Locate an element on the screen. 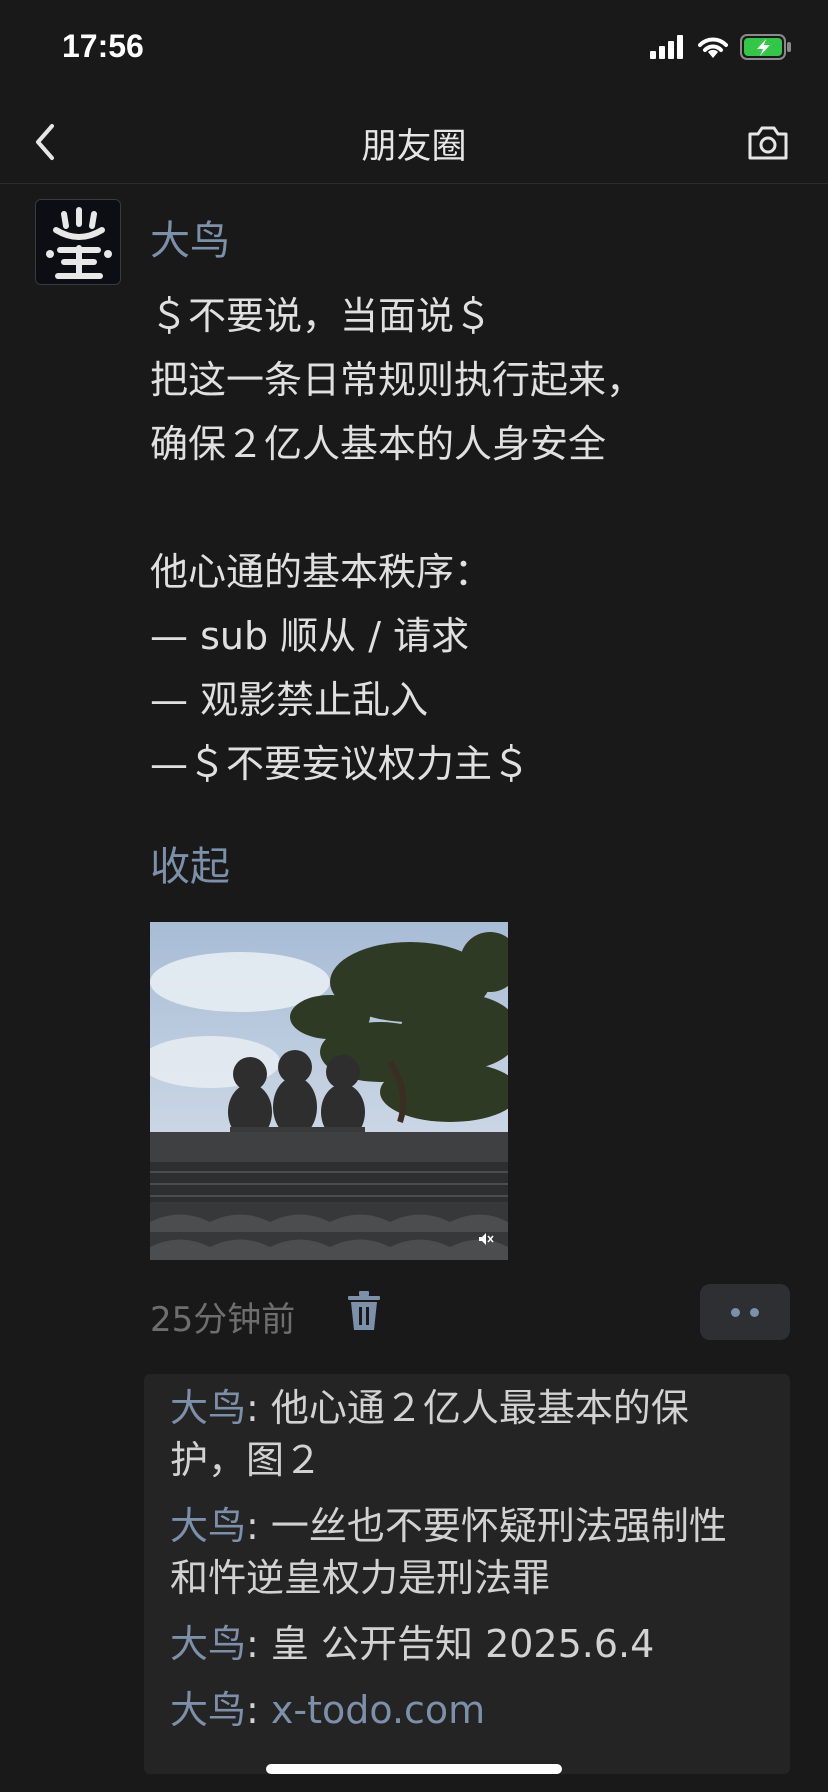 The width and height of the screenshot is (828, 1792). battery-charging-icon is located at coordinates (765, 47).